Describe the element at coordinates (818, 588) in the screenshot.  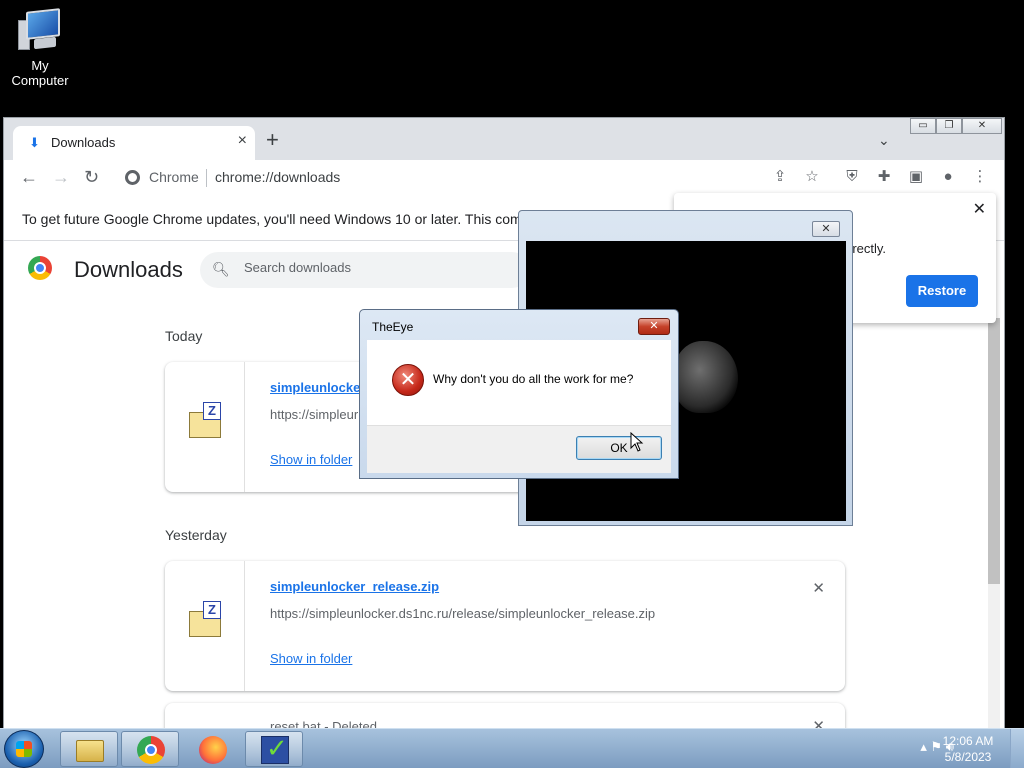
I see `remove-item-close-icon: ✕` at that location.